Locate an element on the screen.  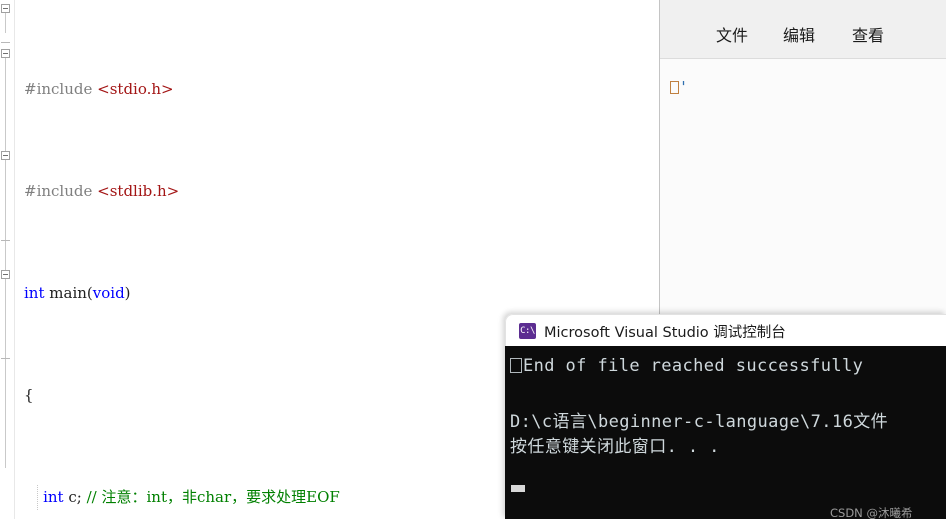
token-main: main is located at coordinates (68, 292).